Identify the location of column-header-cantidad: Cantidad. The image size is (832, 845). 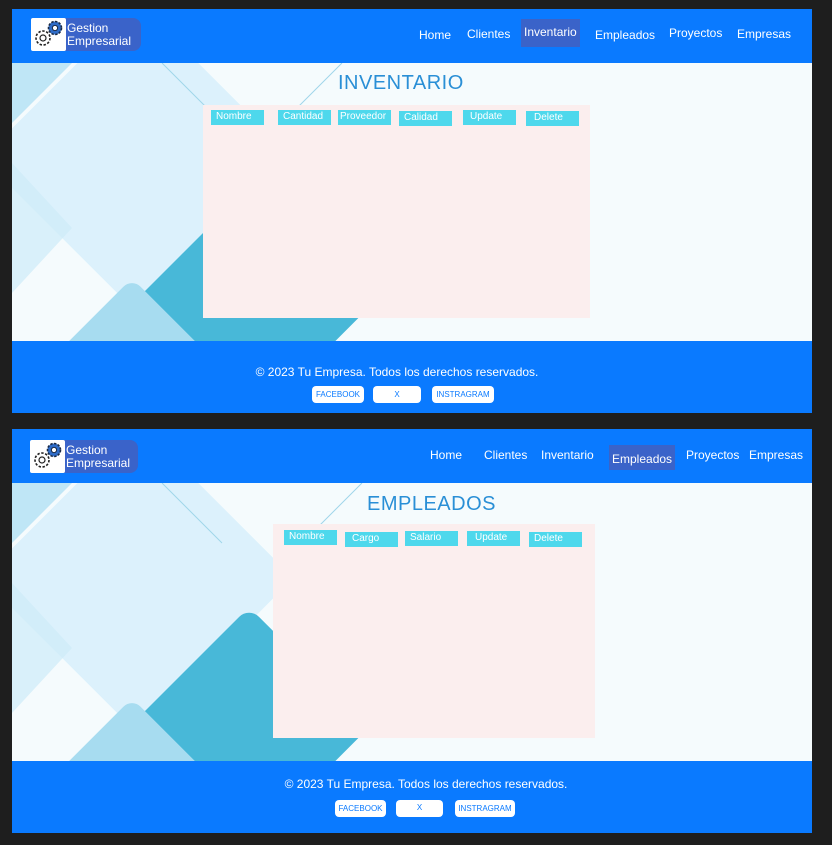
(304, 117).